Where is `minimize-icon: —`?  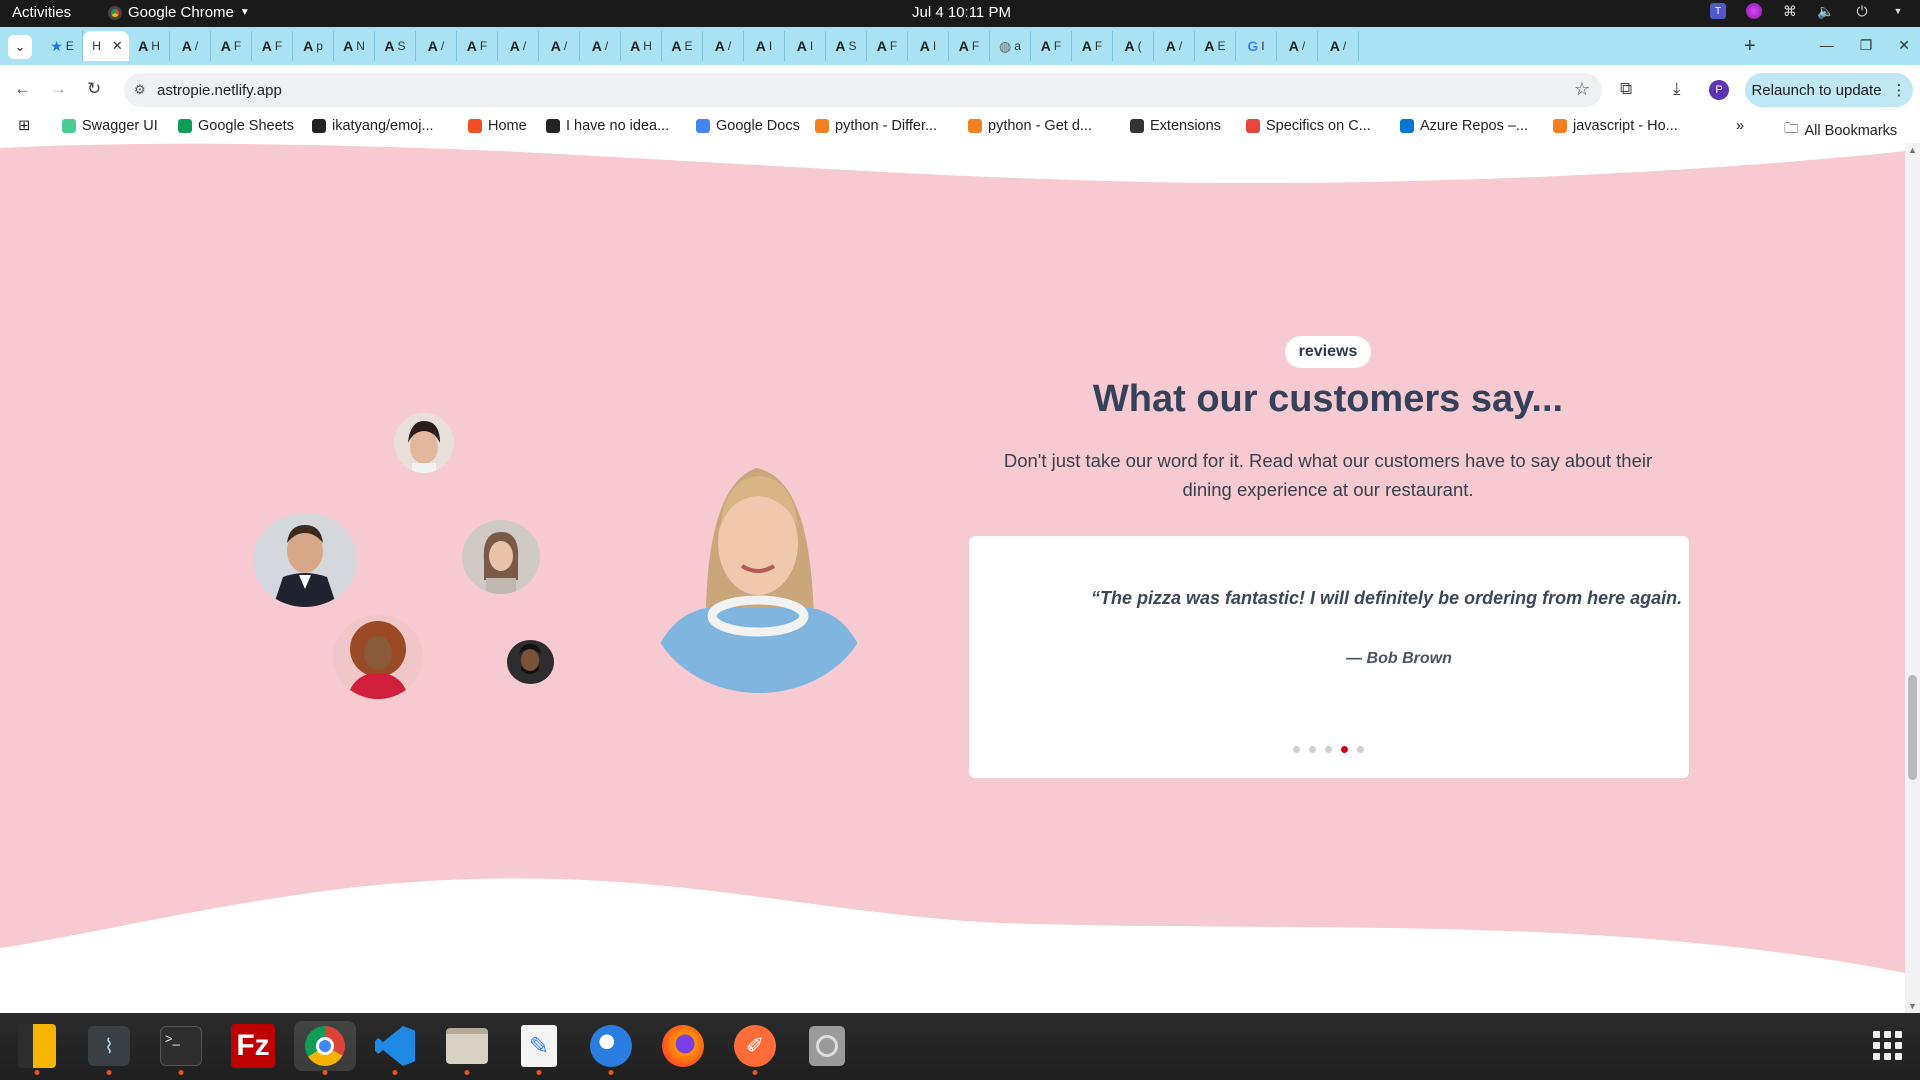
minimize-icon: — is located at coordinates (1827, 45).